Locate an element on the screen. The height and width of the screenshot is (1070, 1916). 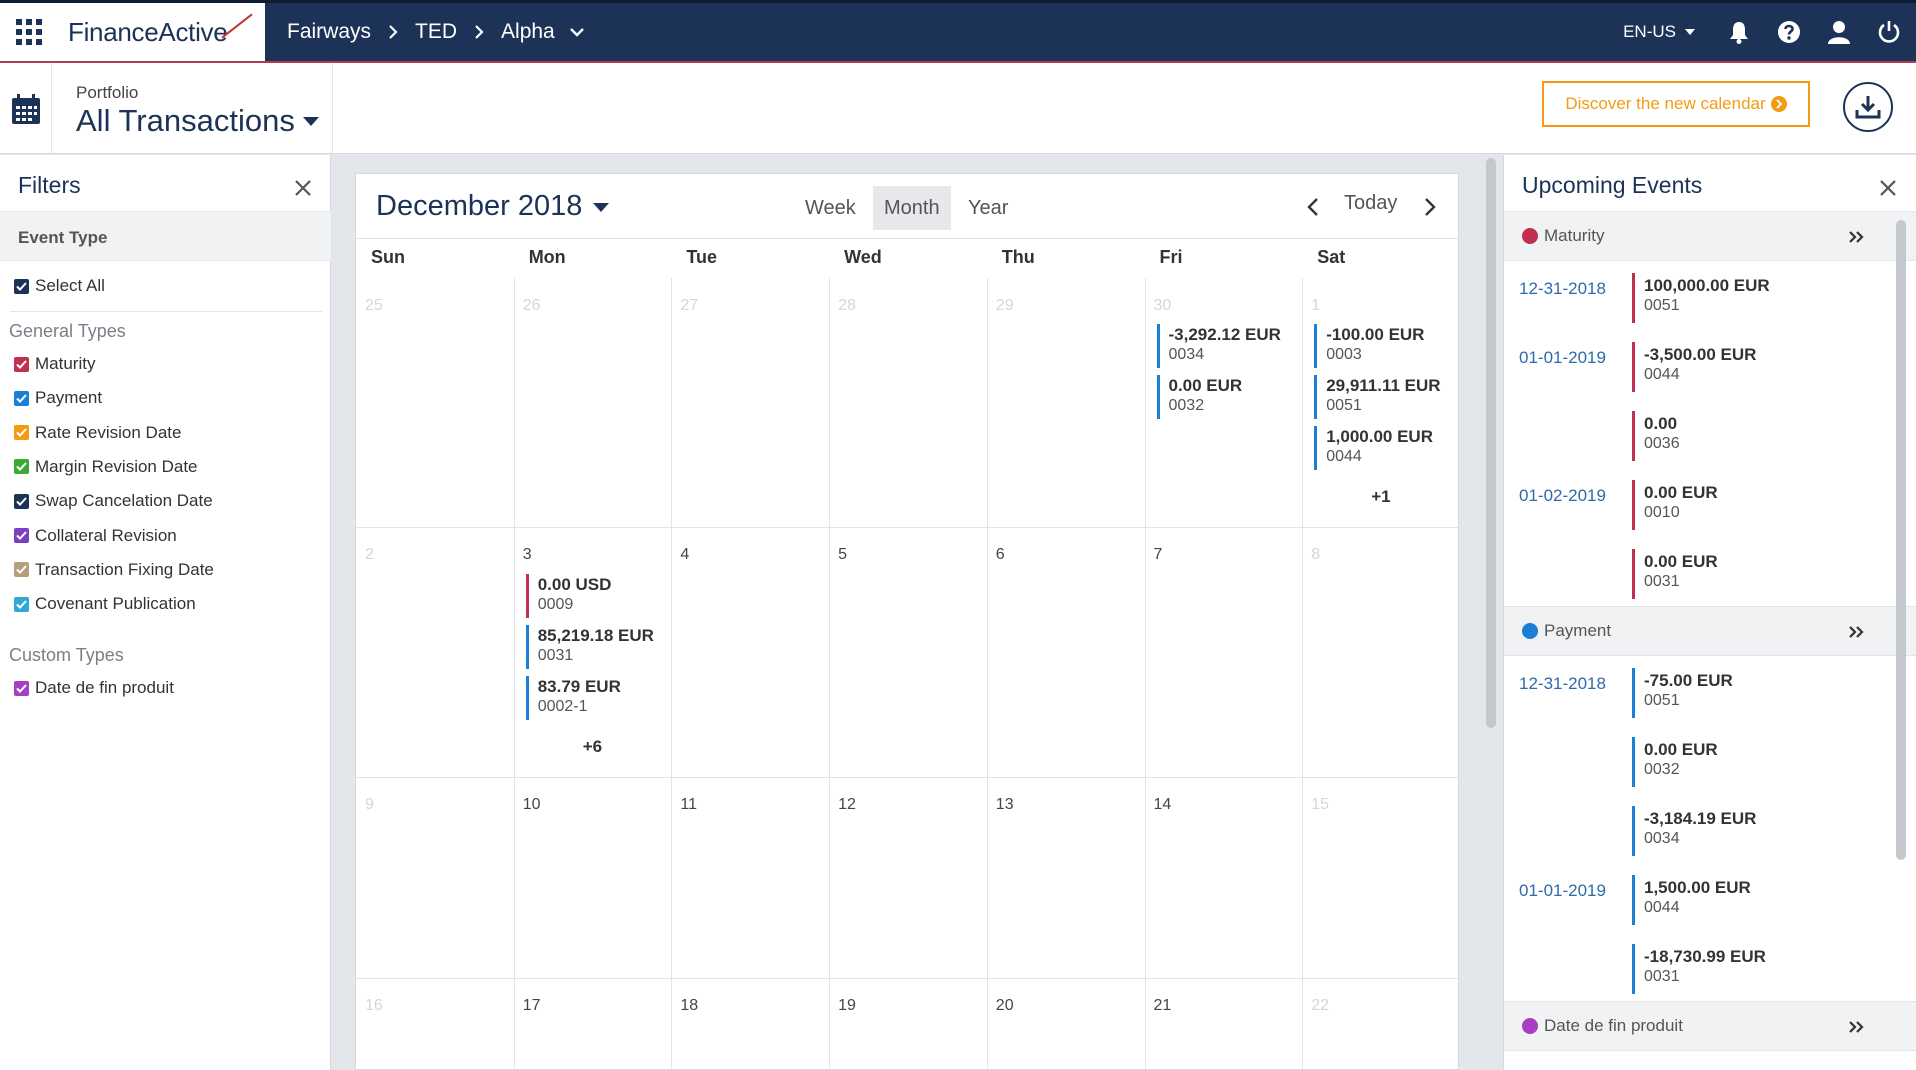
view-month-button: Month is located at coordinates (912, 208).